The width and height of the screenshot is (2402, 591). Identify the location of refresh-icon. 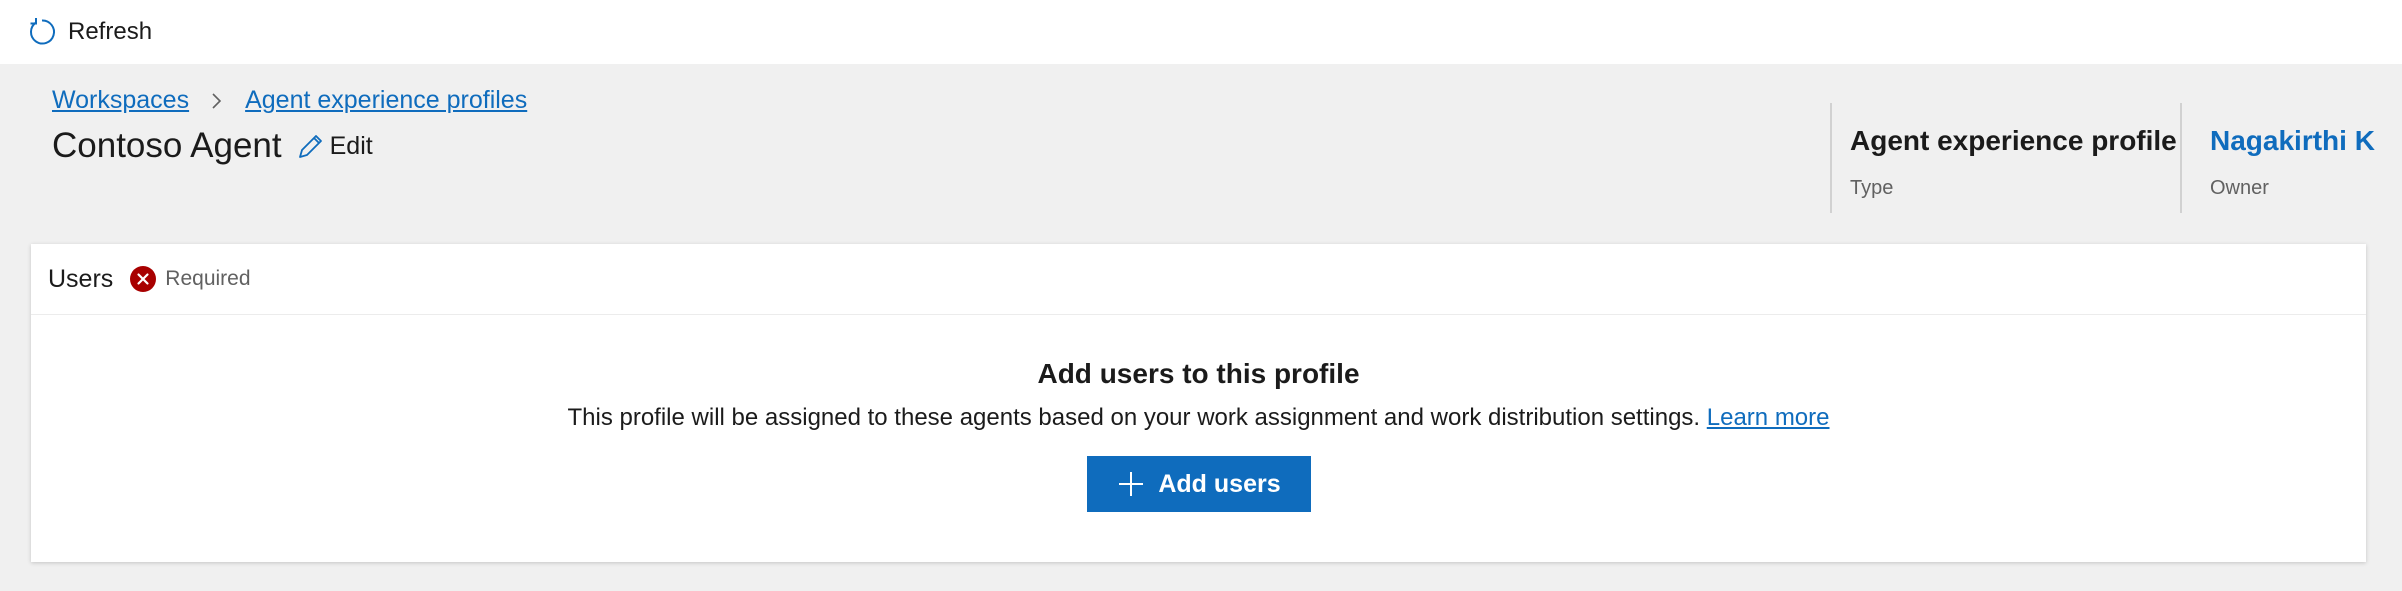
(42, 31).